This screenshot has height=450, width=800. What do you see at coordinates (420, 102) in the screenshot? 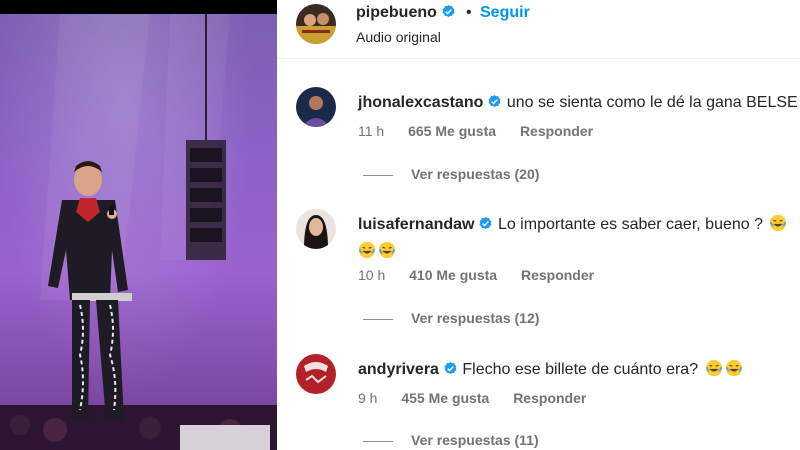
I see `comment-username: jhonalexcastano` at bounding box center [420, 102].